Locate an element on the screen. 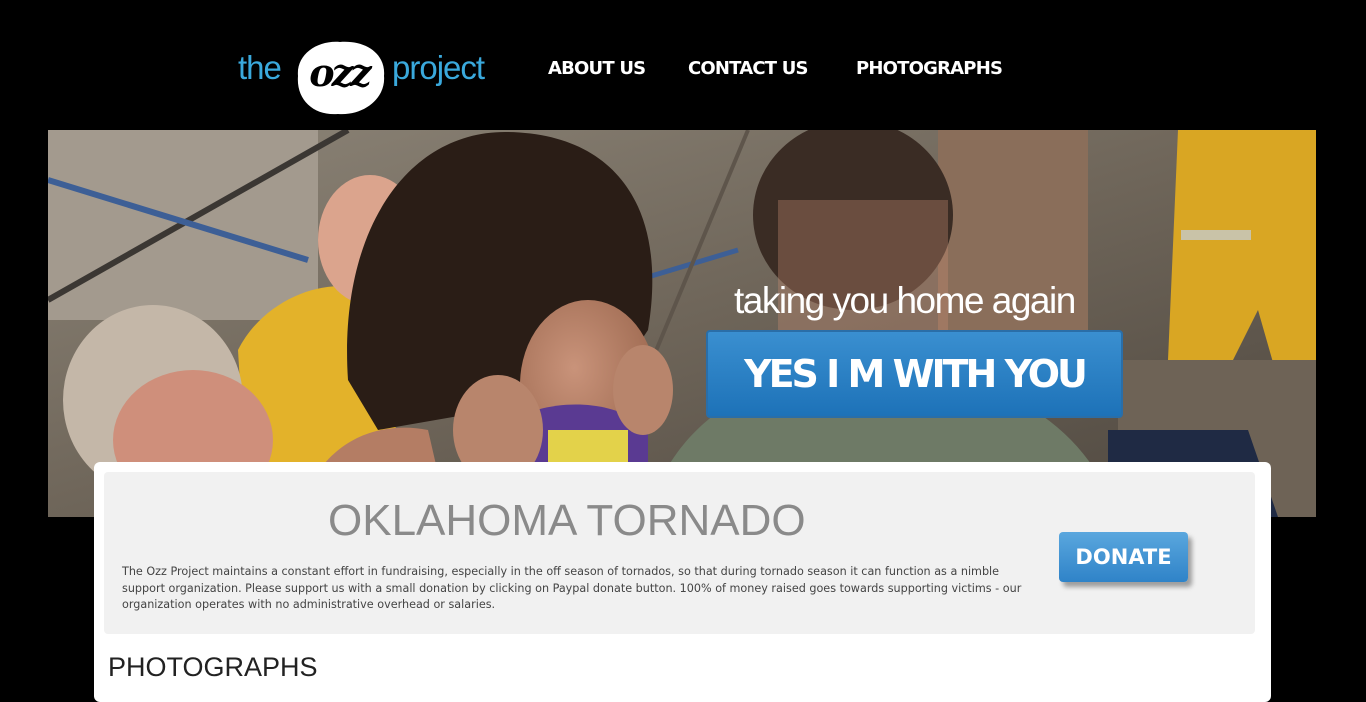  hero-tagline: taking you home again is located at coordinates (905, 300).